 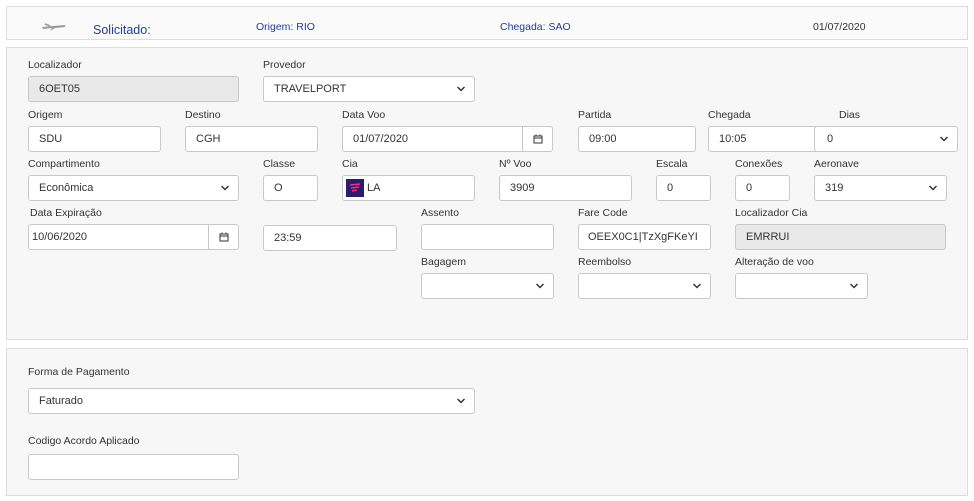 What do you see at coordinates (94, 139) in the screenshot?
I see `origem-input: SDU` at bounding box center [94, 139].